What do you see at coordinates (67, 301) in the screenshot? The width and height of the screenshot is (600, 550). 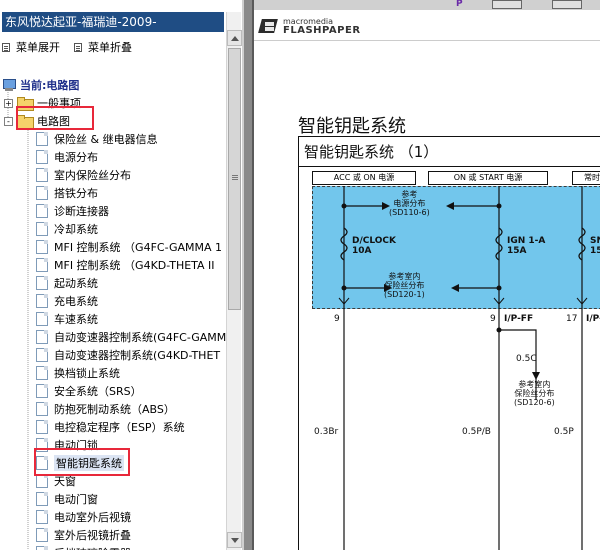 I see `tree-item: 充电系统` at bounding box center [67, 301].